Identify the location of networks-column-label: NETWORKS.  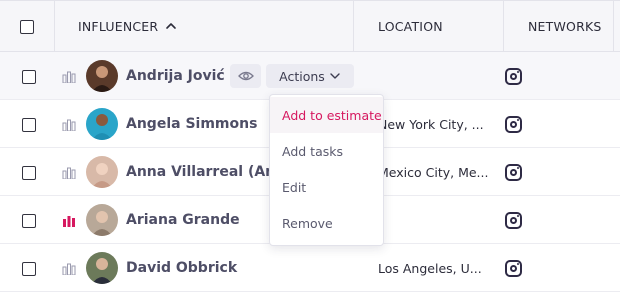
(565, 26).